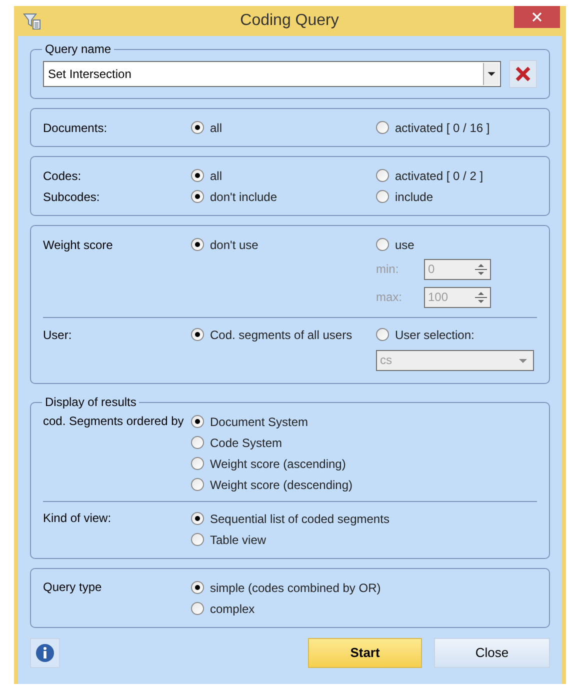 The image size is (574, 686). Describe the element at coordinates (234, 245) in the screenshot. I see `radio-label: don't use` at that location.